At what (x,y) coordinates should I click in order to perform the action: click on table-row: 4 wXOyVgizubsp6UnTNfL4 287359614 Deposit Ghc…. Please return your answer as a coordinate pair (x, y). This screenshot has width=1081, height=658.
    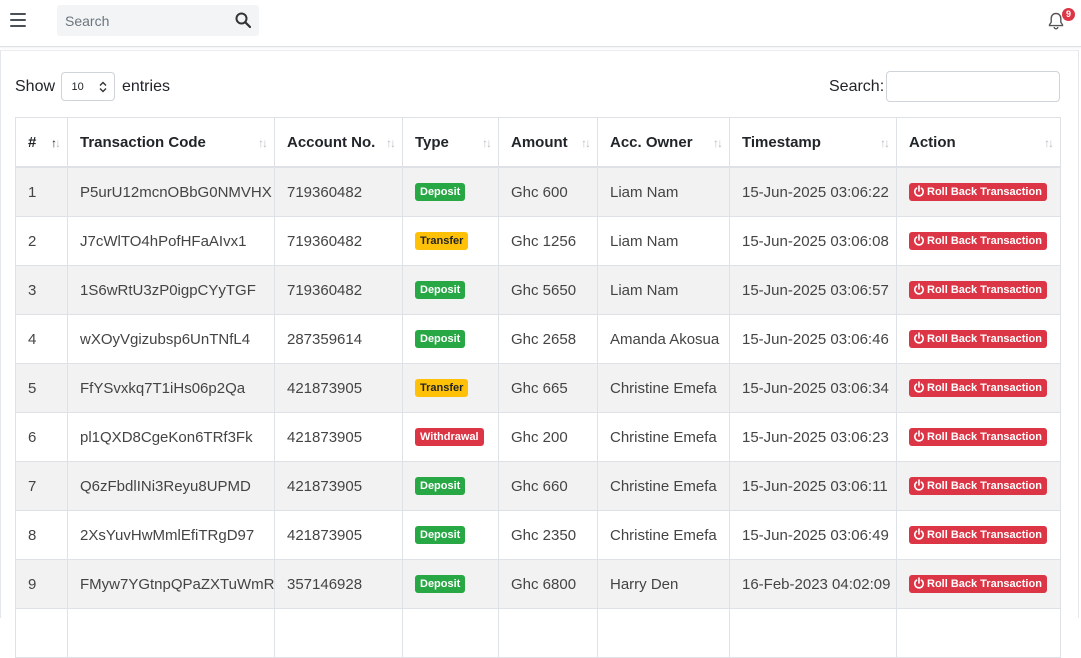
    Looking at the image, I should click on (538, 339).